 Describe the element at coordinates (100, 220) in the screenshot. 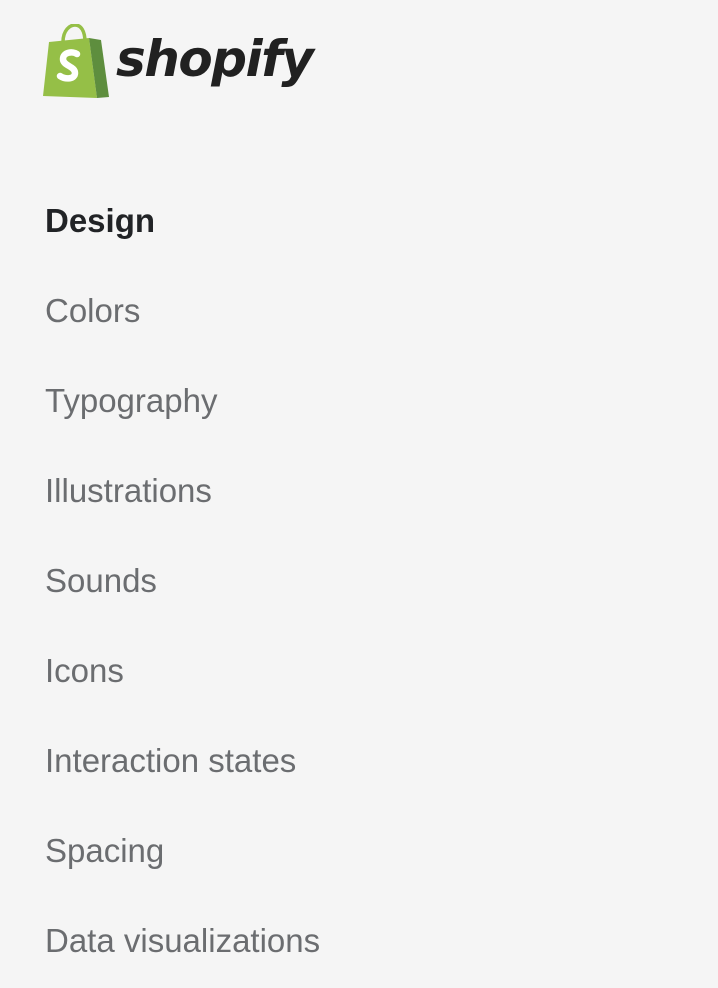

I see `nav-heading-design: Design` at that location.